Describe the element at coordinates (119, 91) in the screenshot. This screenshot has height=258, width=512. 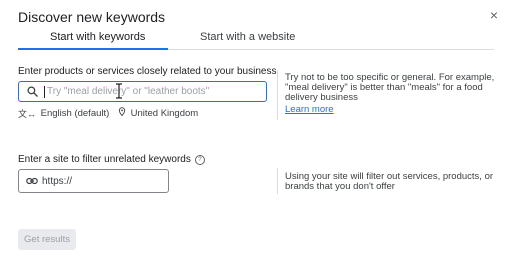
I see `text-cursor-icon` at that location.